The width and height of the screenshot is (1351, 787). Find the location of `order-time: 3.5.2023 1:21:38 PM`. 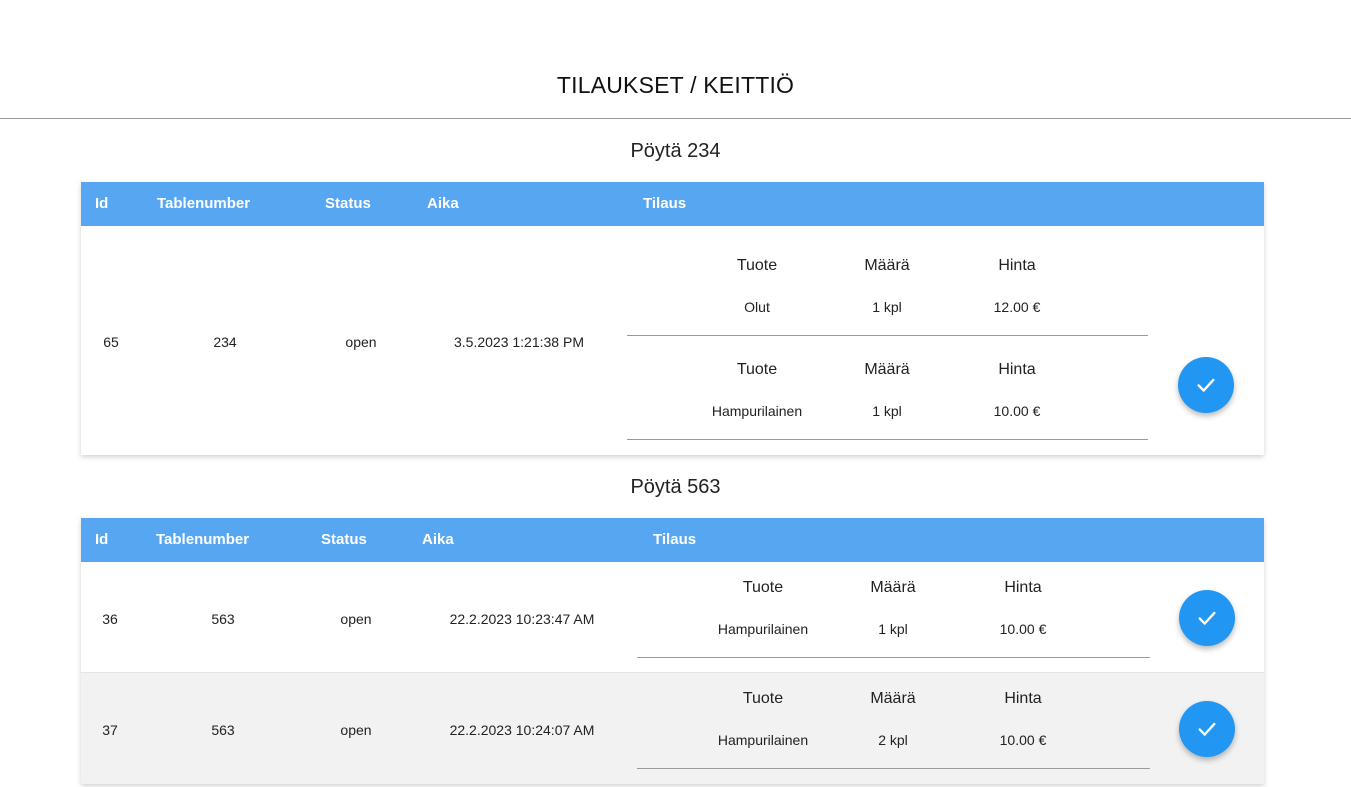

order-time: 3.5.2023 1:21:38 PM is located at coordinates (519, 342).